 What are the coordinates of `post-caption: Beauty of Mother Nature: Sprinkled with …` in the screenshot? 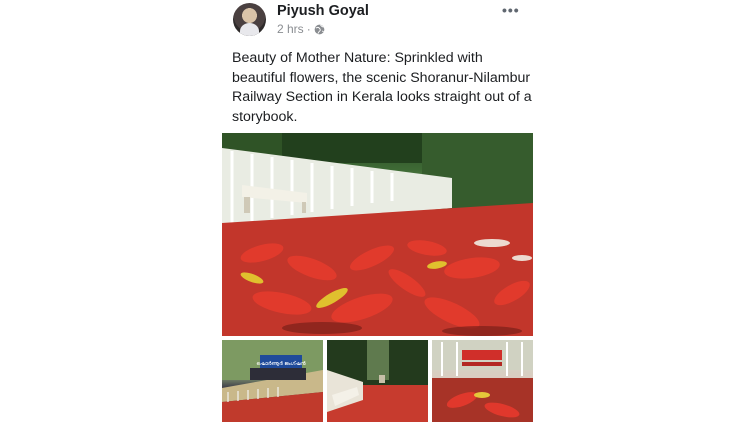 It's located at (382, 87).